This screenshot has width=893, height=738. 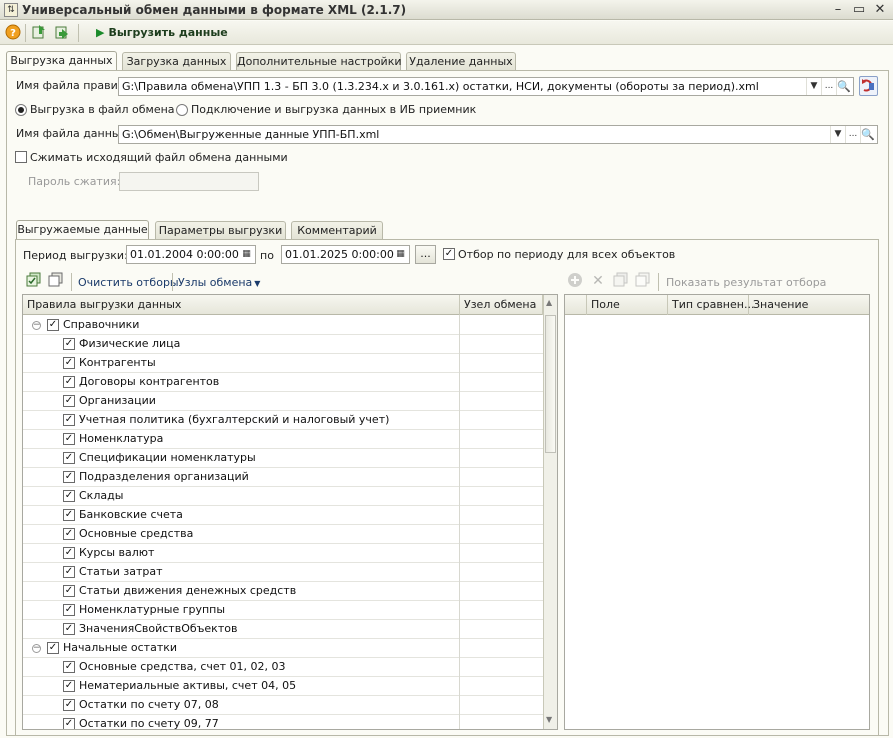 I want to click on table-row: ✓ Остатки по счету 07, 08, so click(x=283, y=705).